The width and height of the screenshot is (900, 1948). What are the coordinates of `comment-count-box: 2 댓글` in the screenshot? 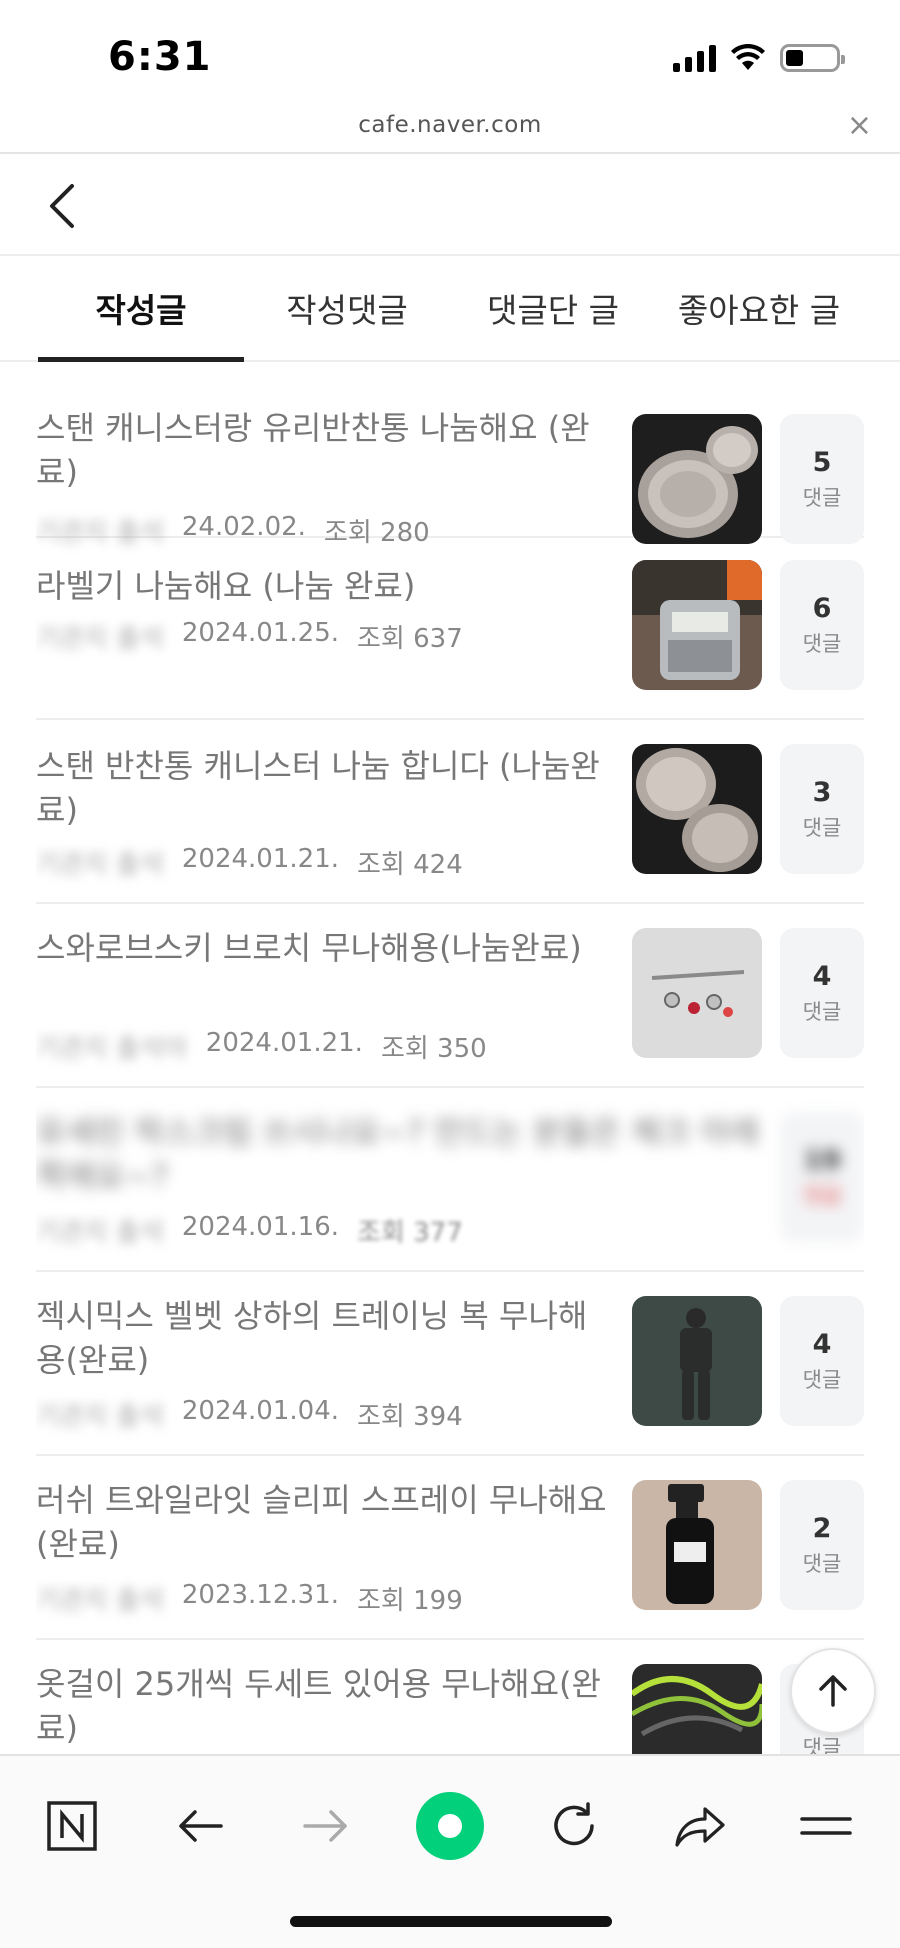 It's located at (822, 1545).